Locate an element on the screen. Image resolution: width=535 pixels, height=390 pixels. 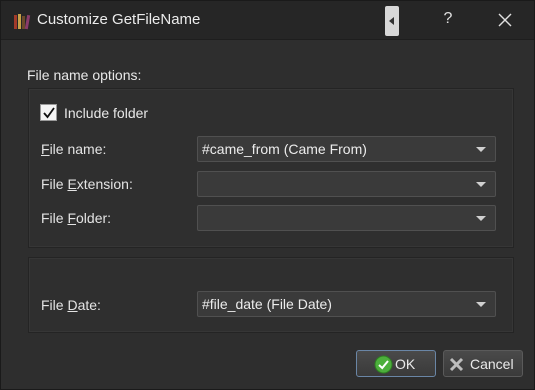
file-date-dropdown: #file_date (File Date) is located at coordinates (346, 304).